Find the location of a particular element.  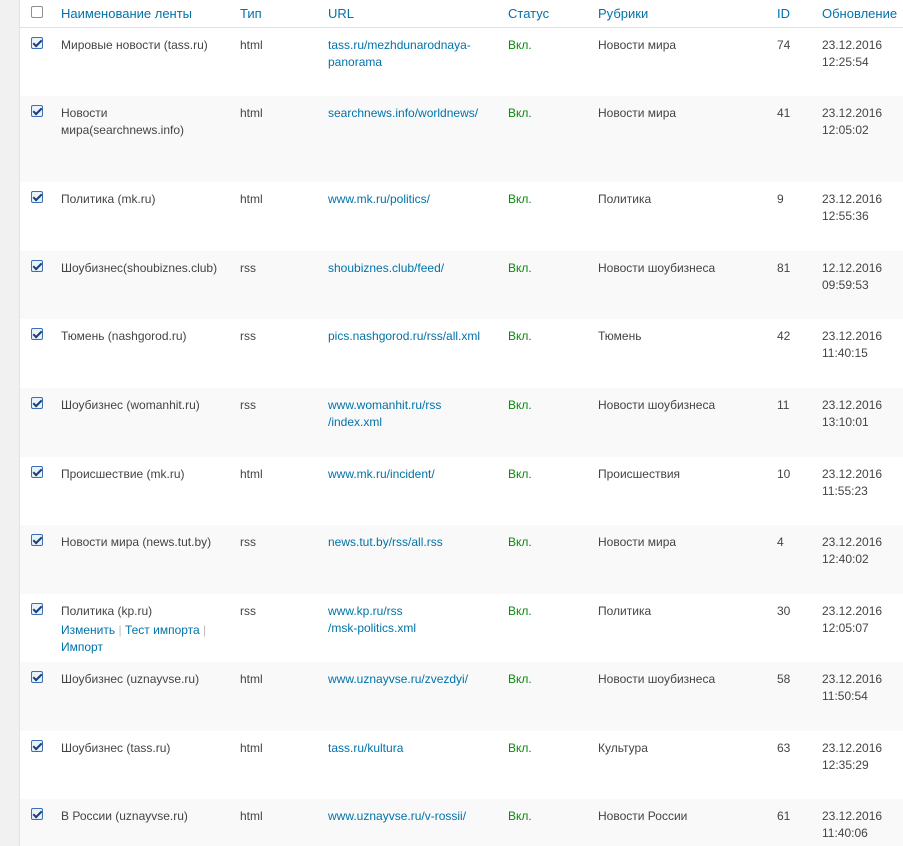

updated-time: 11:55:23 is located at coordinates (845, 491).